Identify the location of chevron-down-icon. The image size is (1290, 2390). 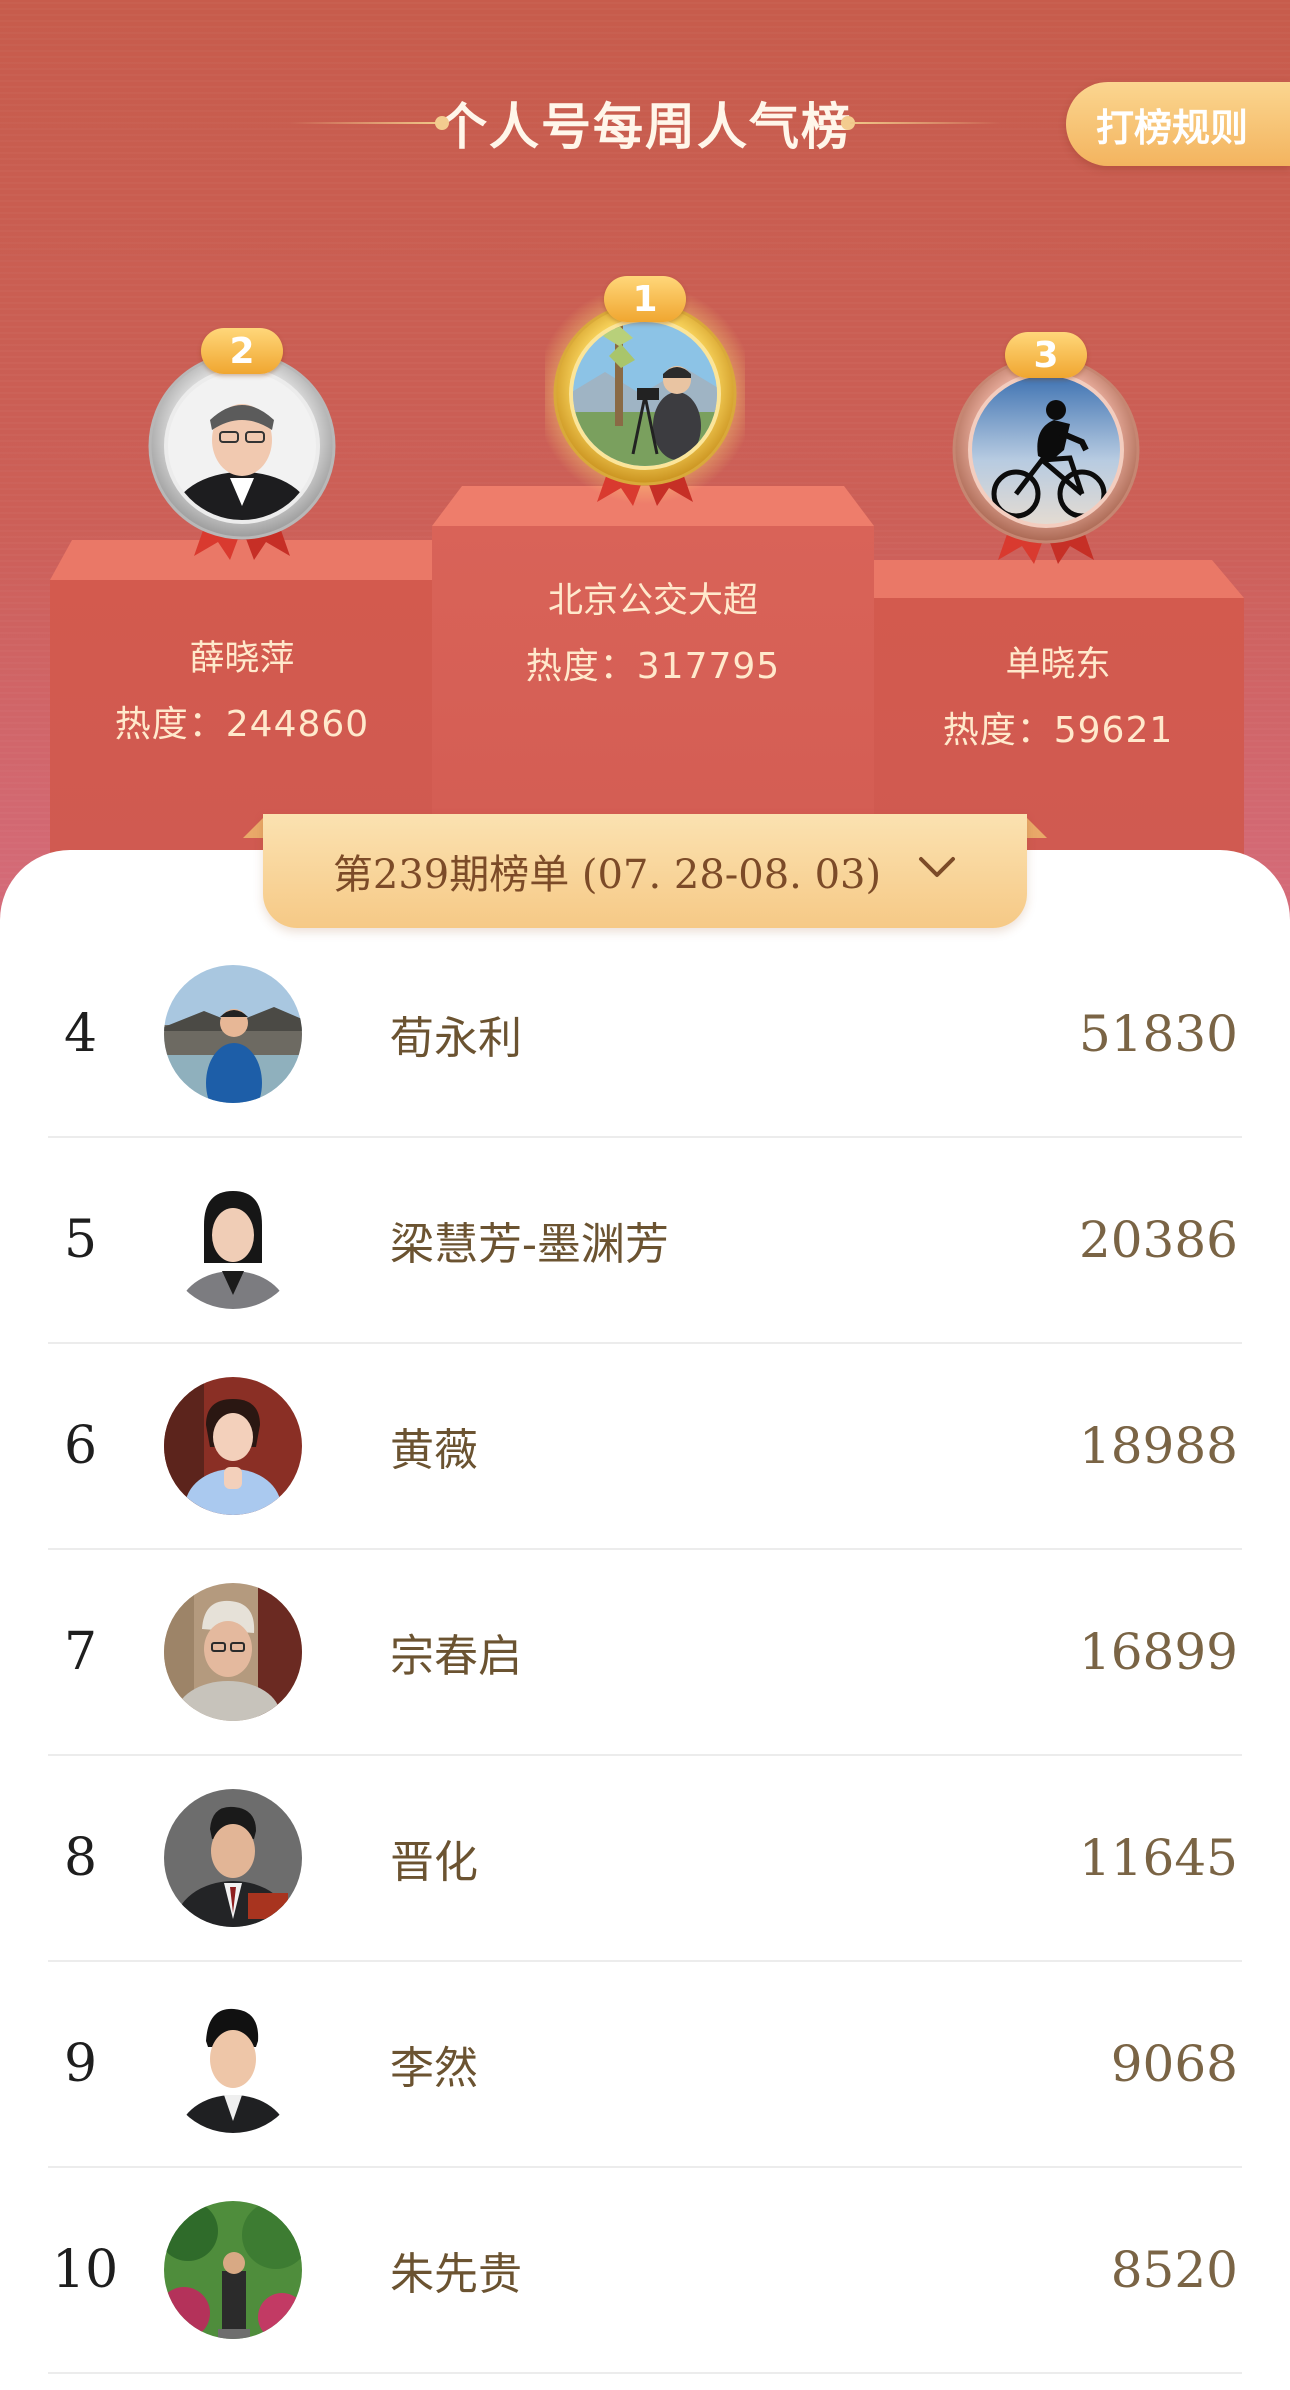
(937, 867).